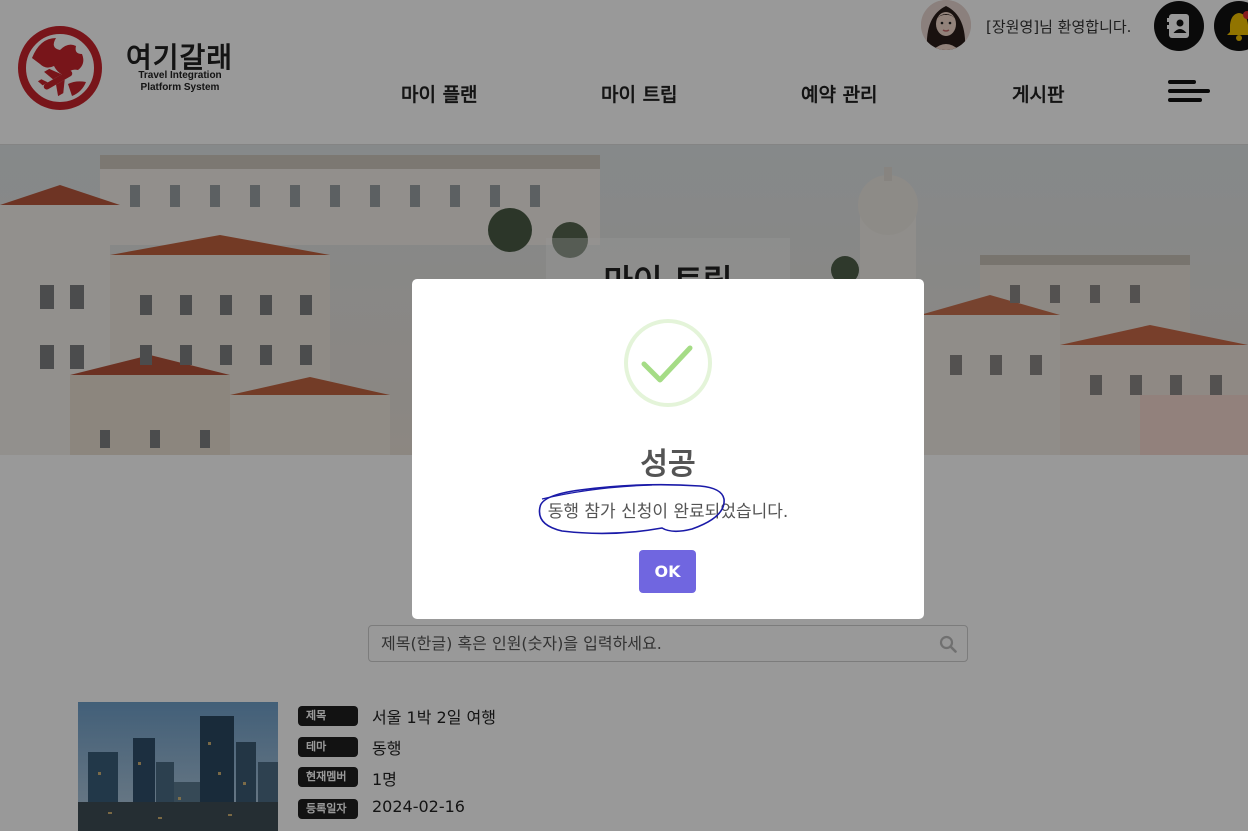 The image size is (1248, 831). I want to click on ok-button: OK, so click(667, 571).